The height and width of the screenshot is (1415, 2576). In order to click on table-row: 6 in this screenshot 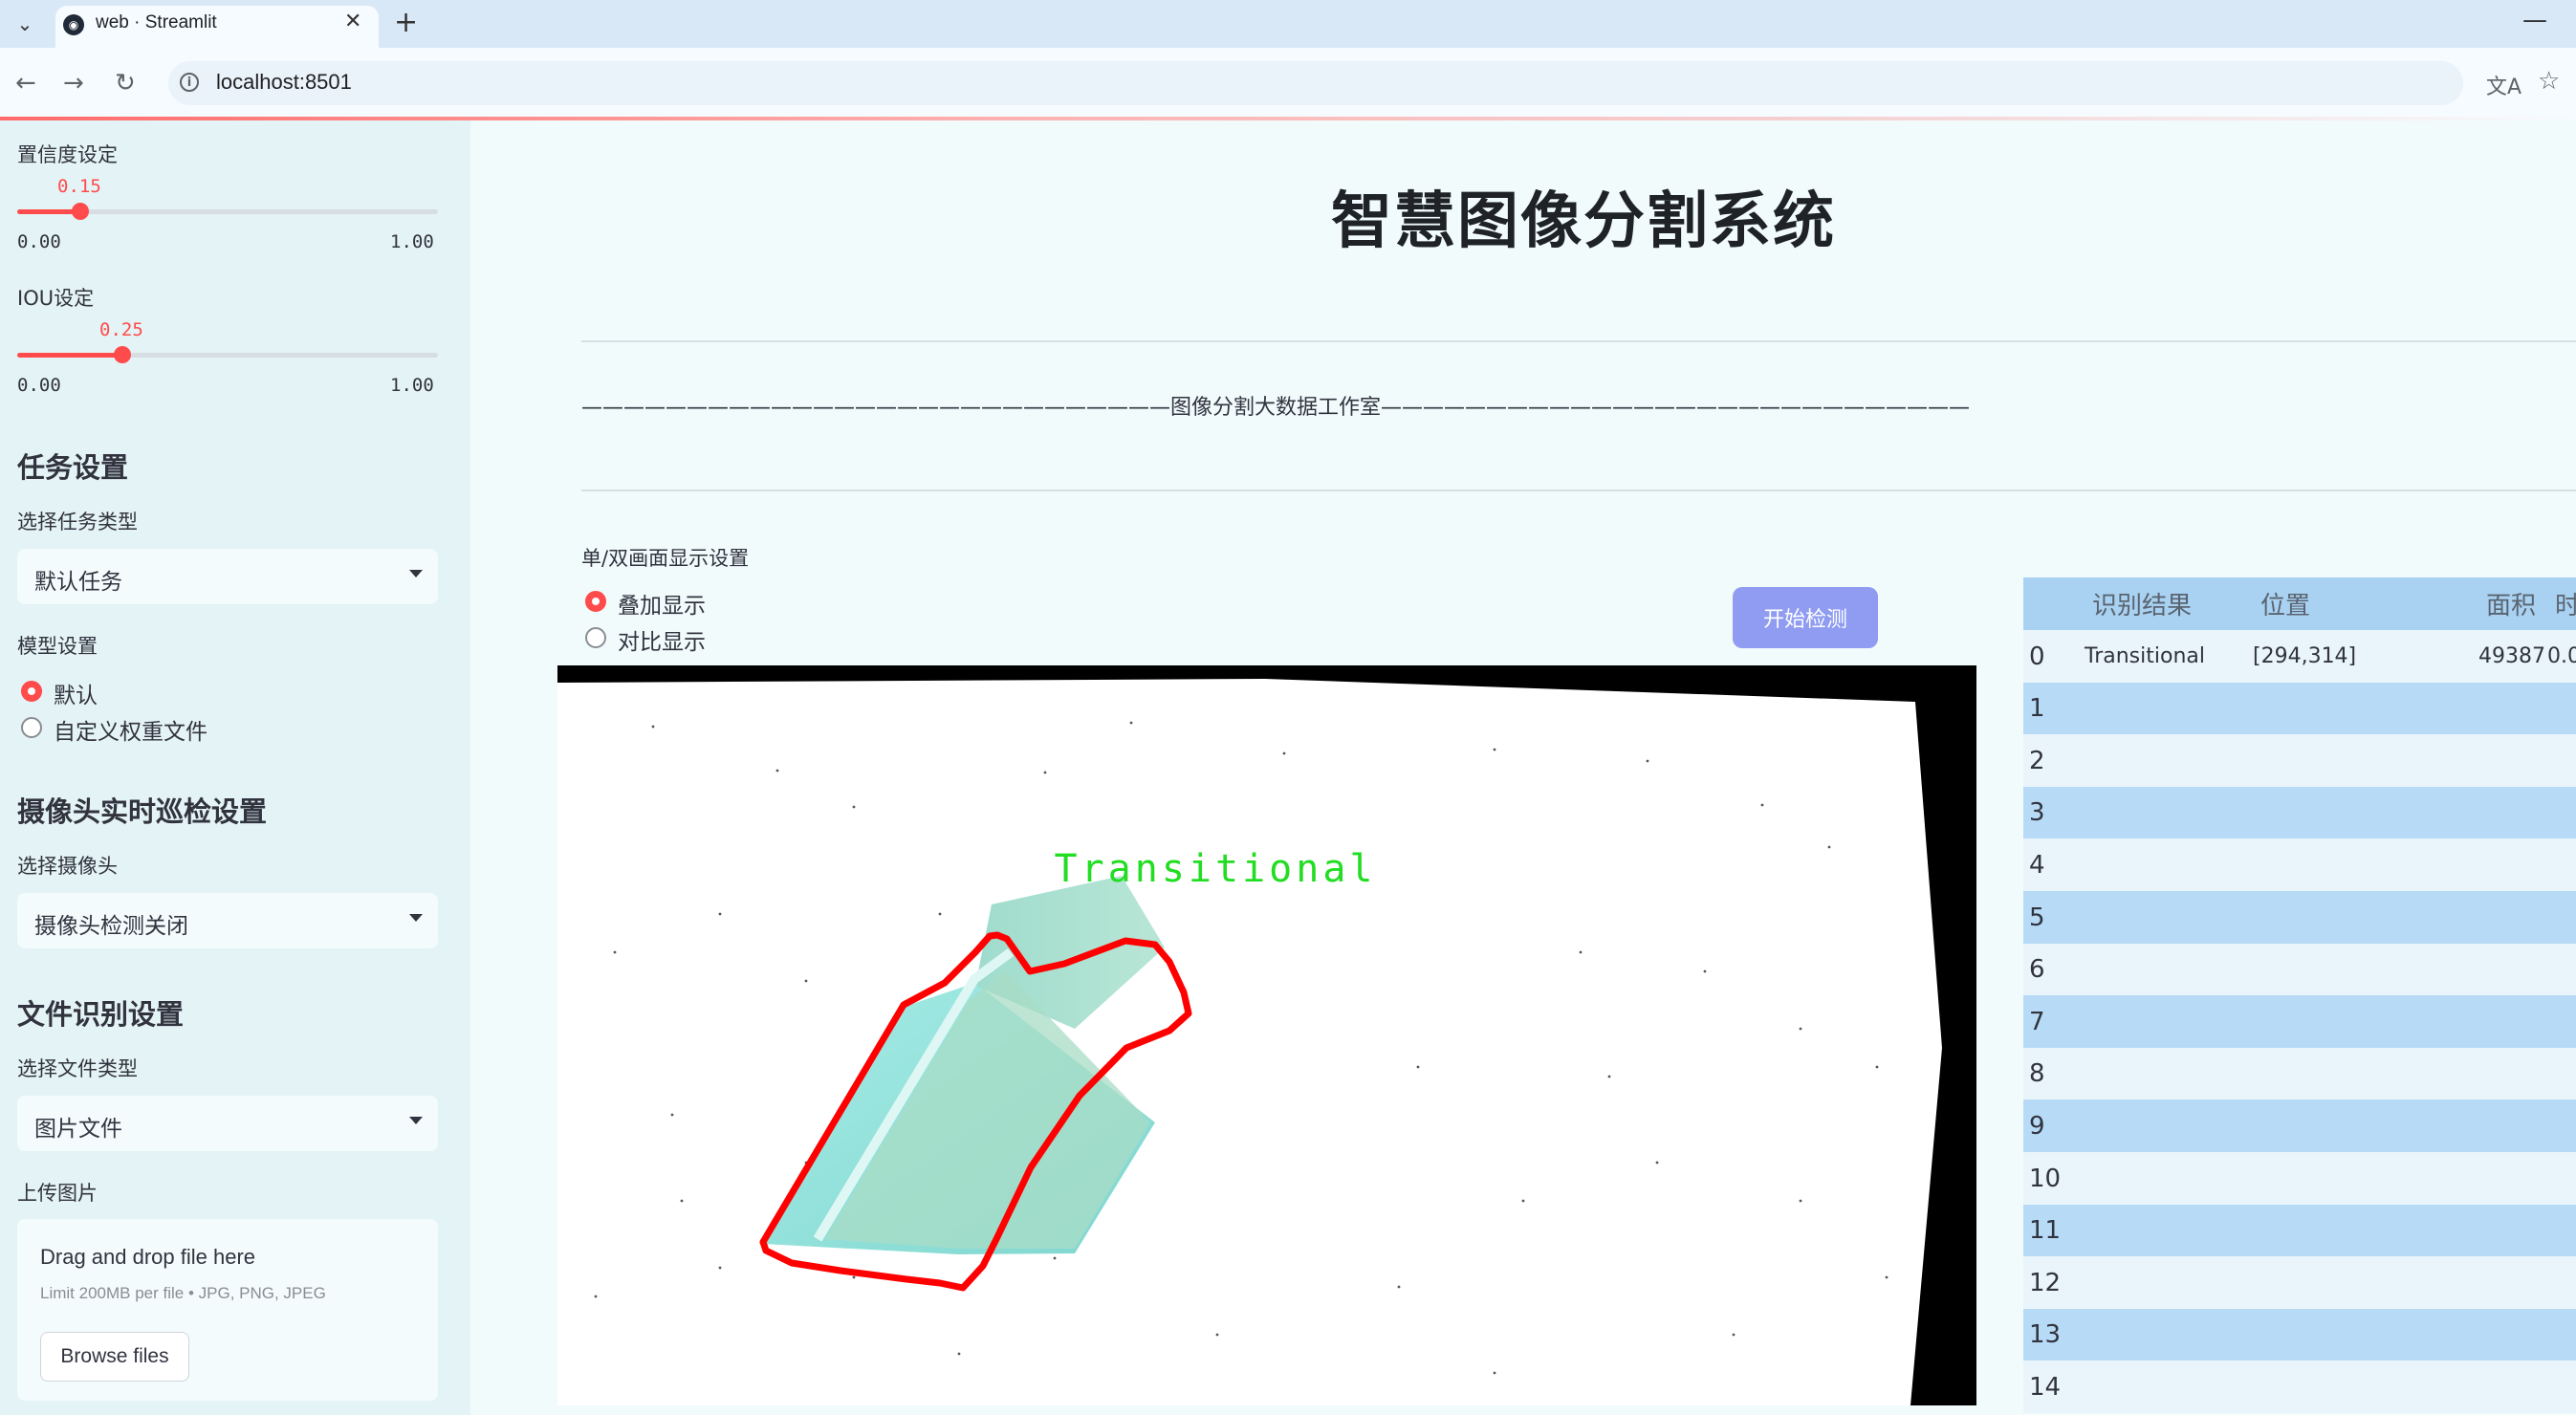, I will do `click(2299, 970)`.